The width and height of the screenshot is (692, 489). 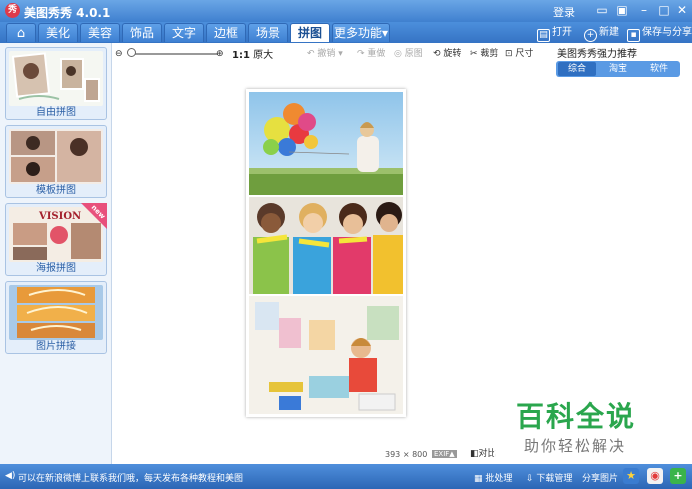 What do you see at coordinates (220, 54) in the screenshot?
I see `zoom-in-icon: ⊕` at bounding box center [220, 54].